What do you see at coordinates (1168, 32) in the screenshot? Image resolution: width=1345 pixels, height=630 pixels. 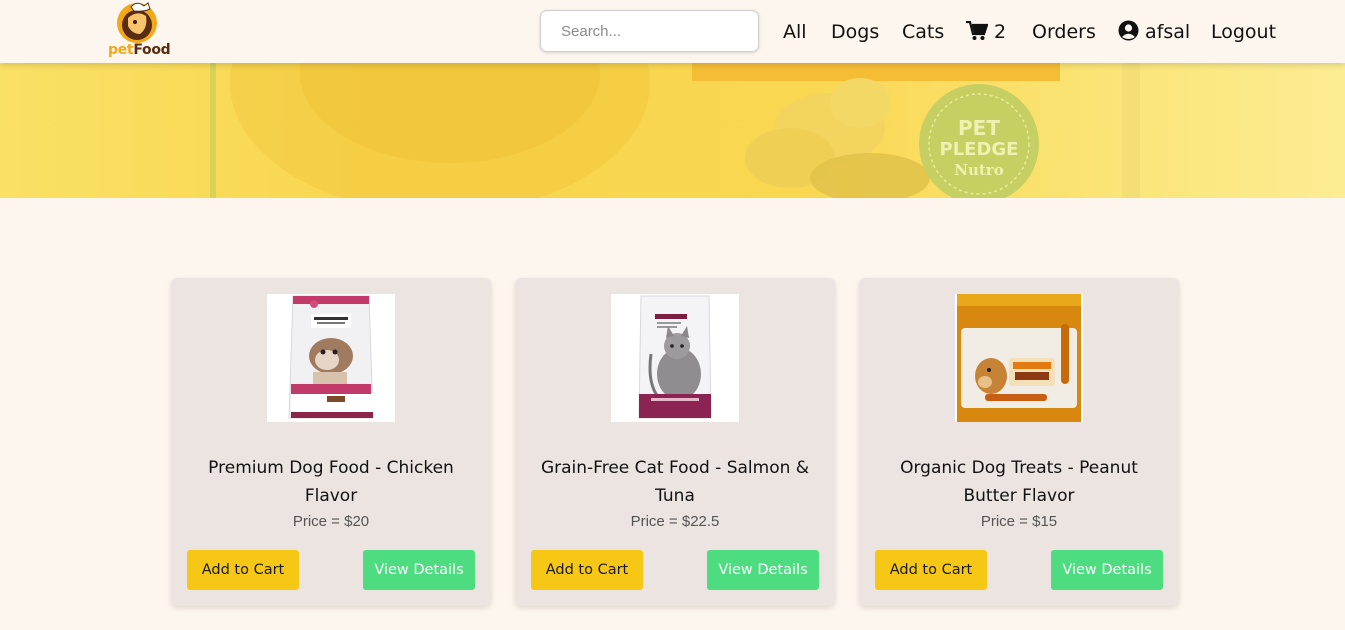 I see `user-name: afsal` at bounding box center [1168, 32].